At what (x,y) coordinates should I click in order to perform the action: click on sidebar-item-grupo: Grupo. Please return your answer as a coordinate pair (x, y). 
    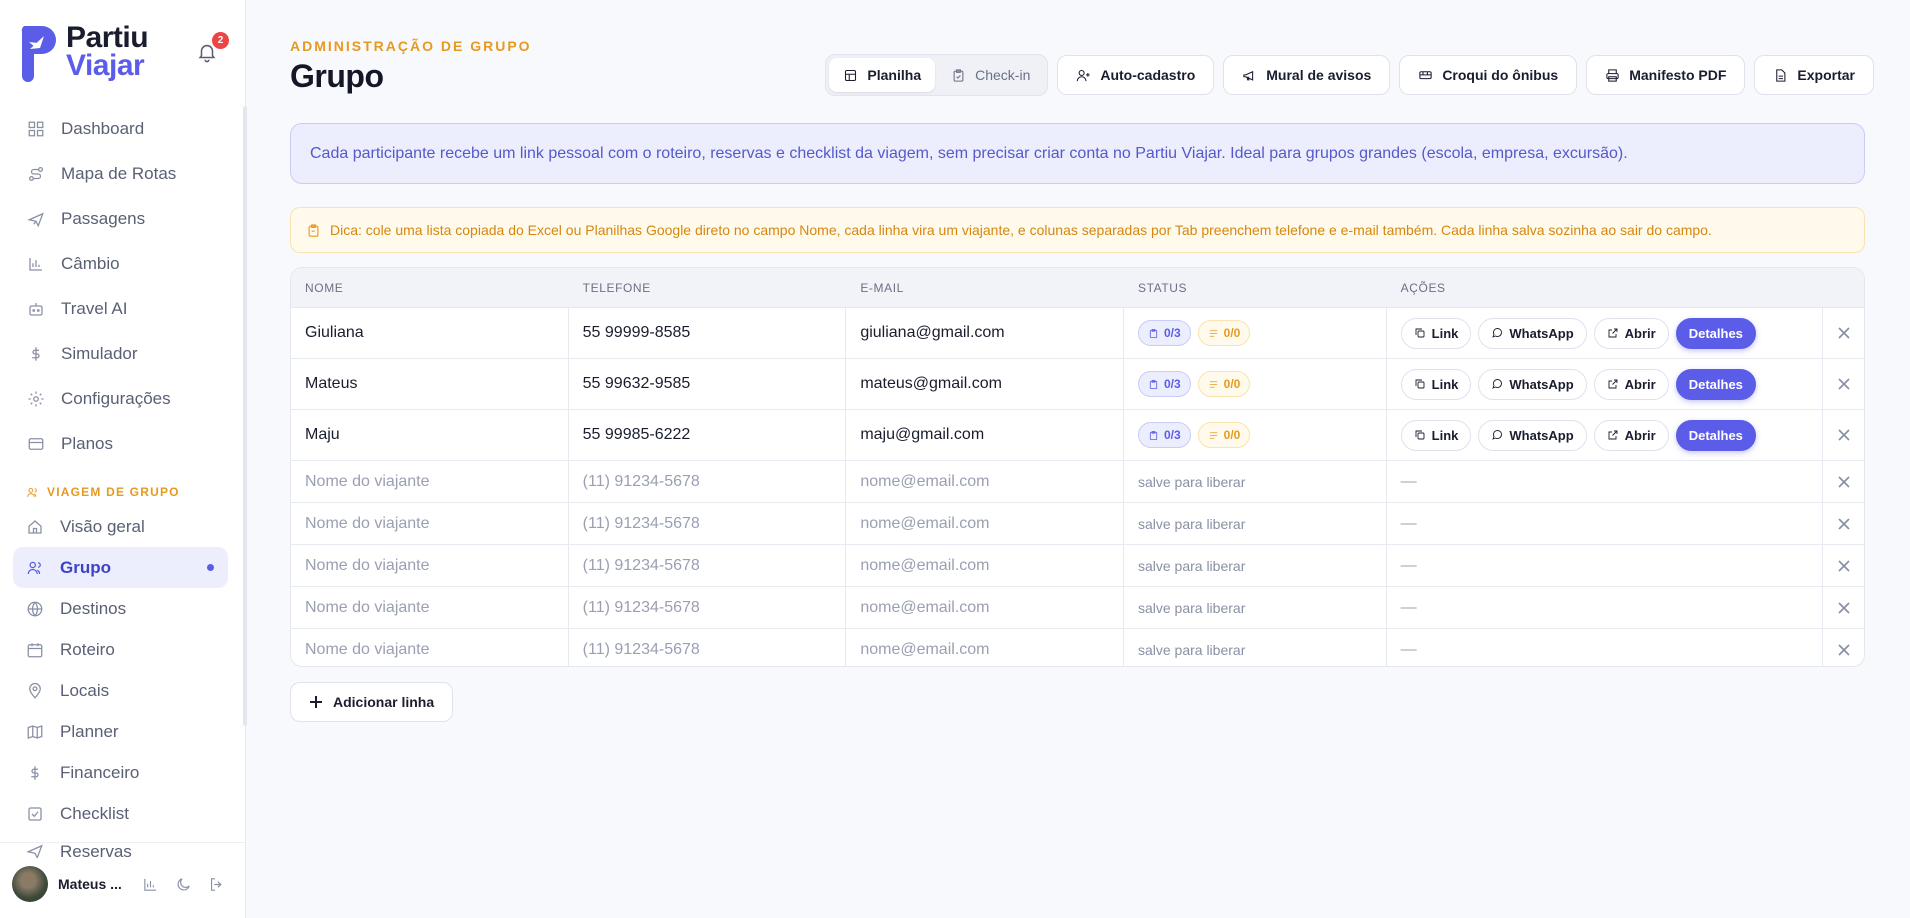
    Looking at the image, I should click on (120, 567).